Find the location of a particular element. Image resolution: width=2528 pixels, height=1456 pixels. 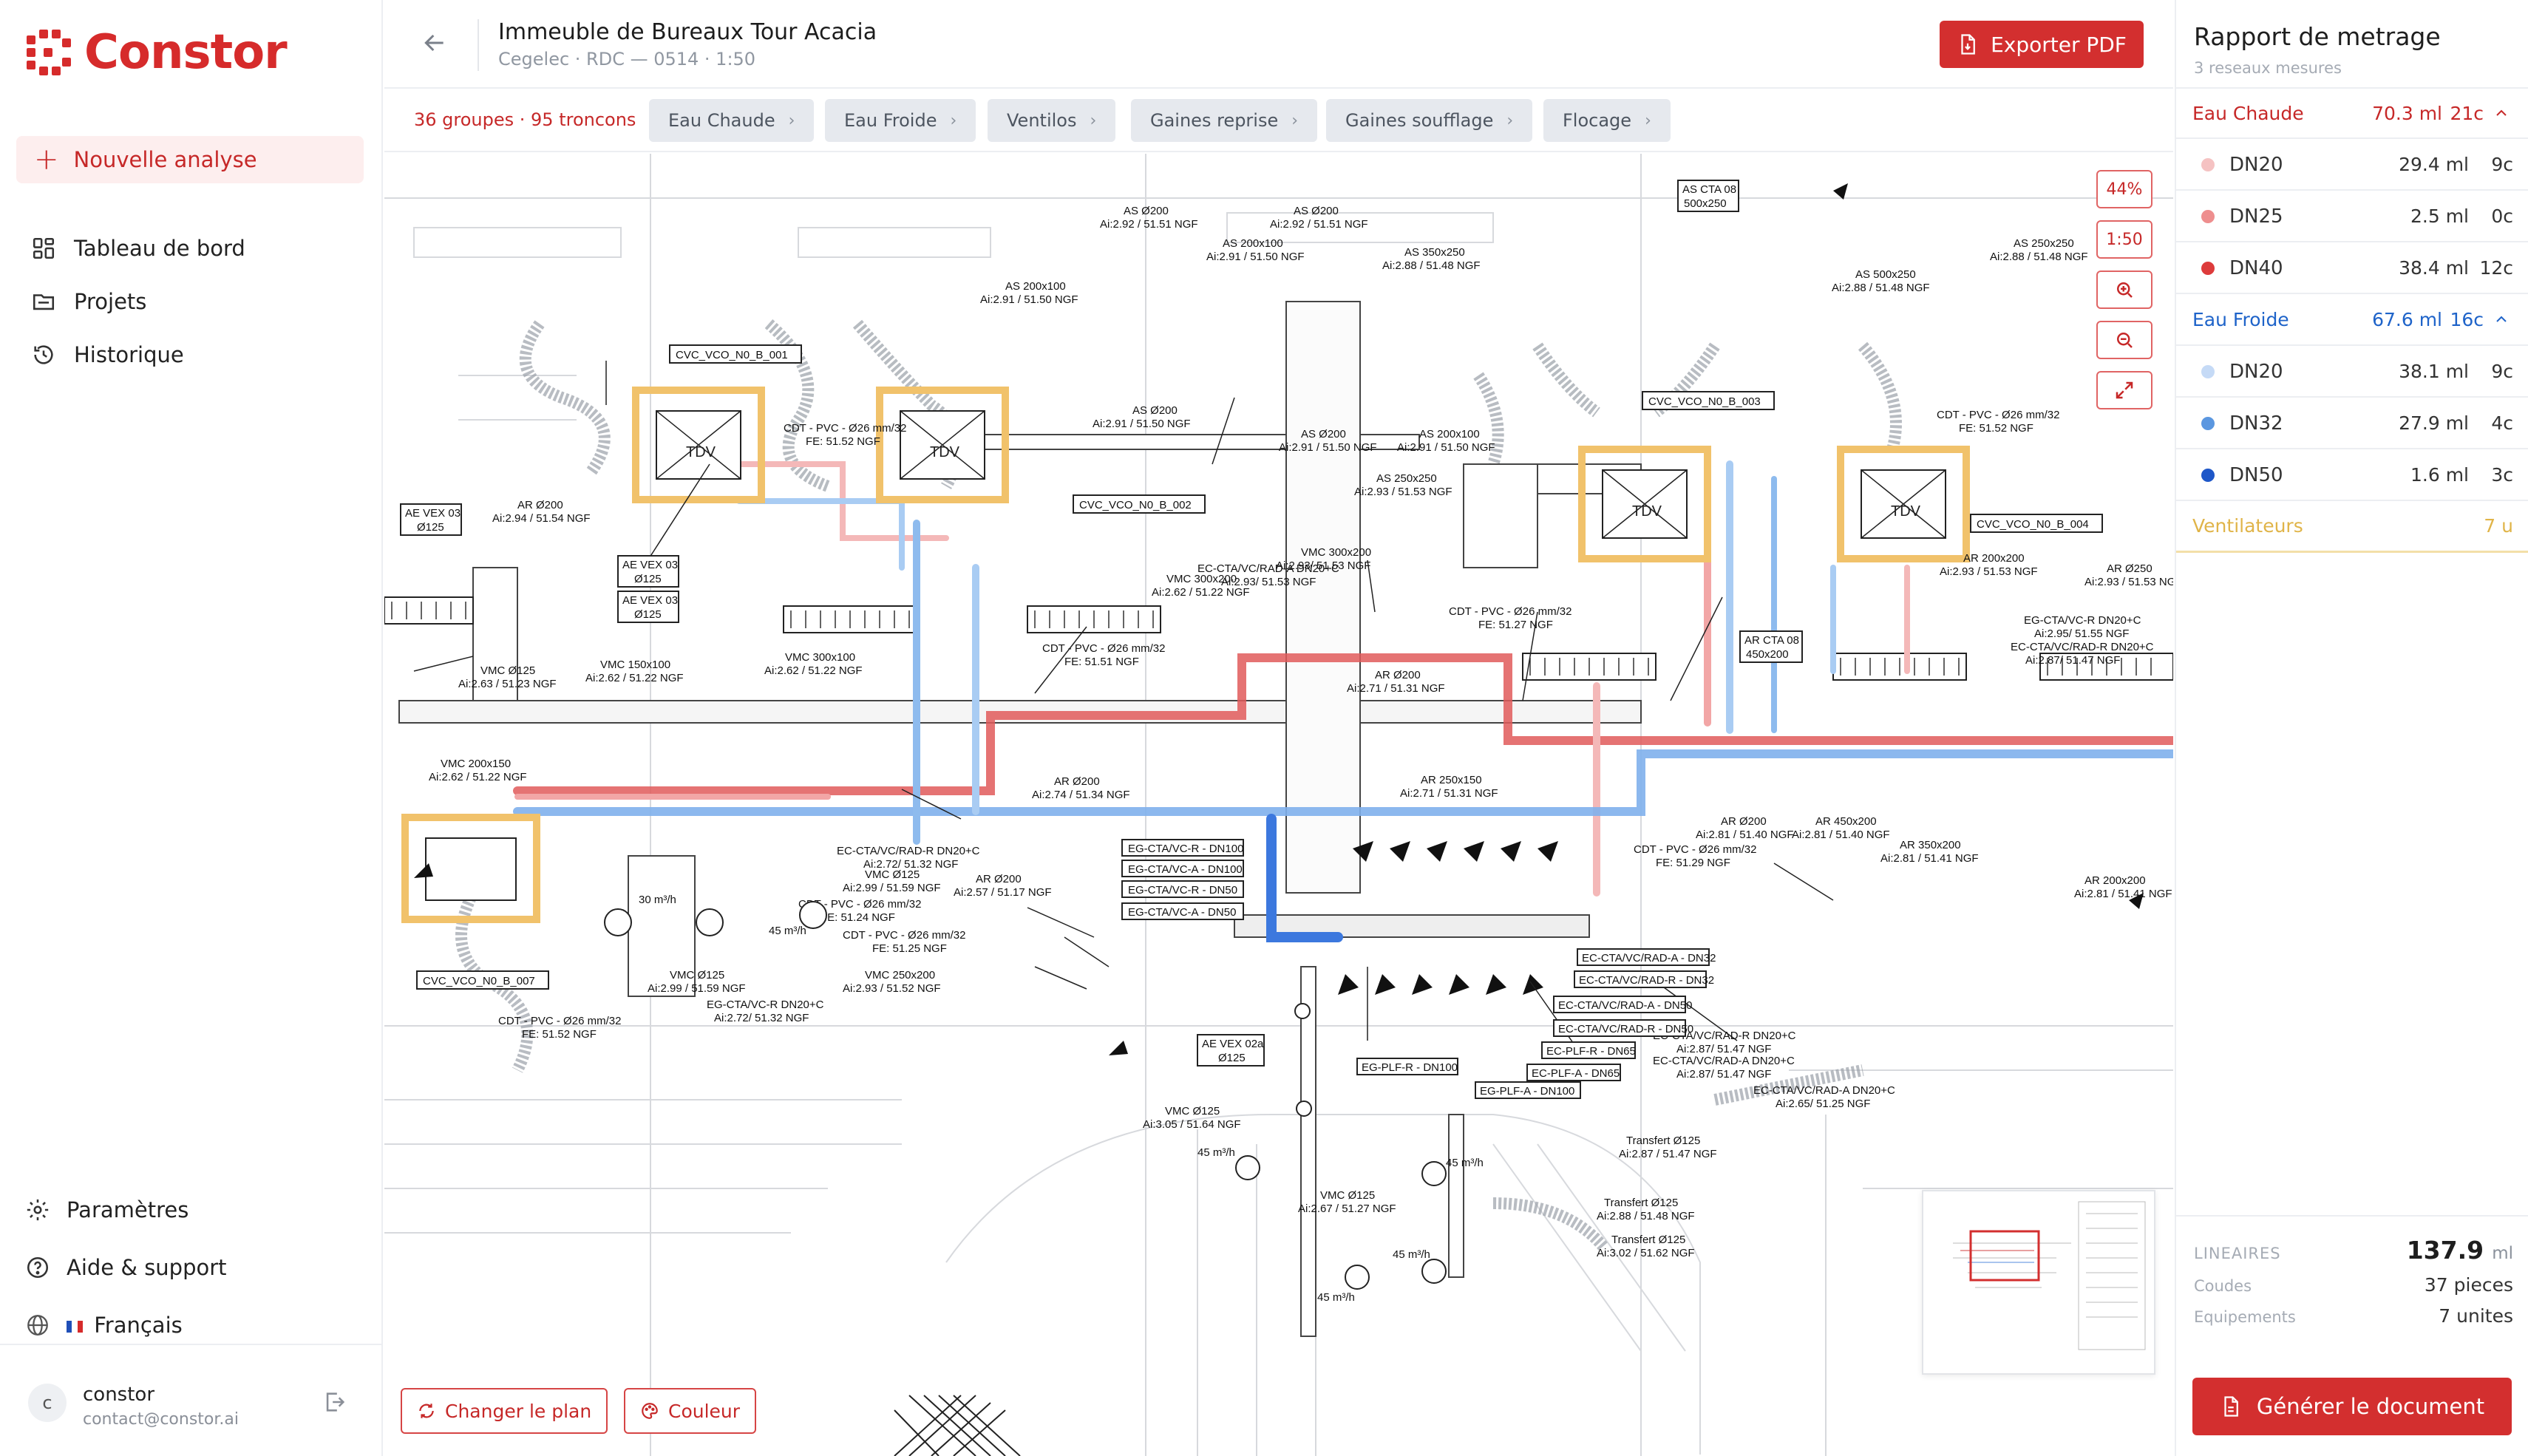

sidebar-item-settings: Paramètres is located at coordinates (126, 1210).